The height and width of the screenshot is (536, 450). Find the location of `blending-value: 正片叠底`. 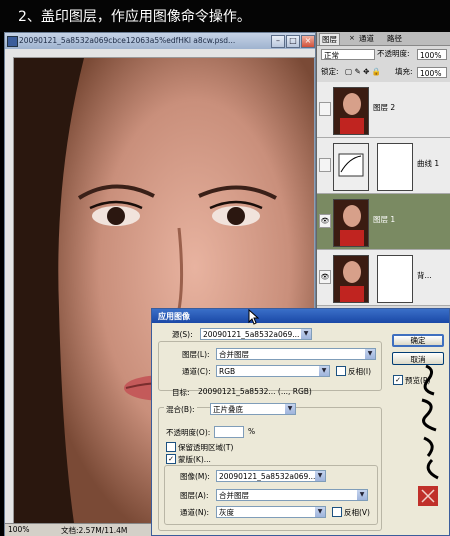

blending-value: 正片叠底 is located at coordinates (228, 409).